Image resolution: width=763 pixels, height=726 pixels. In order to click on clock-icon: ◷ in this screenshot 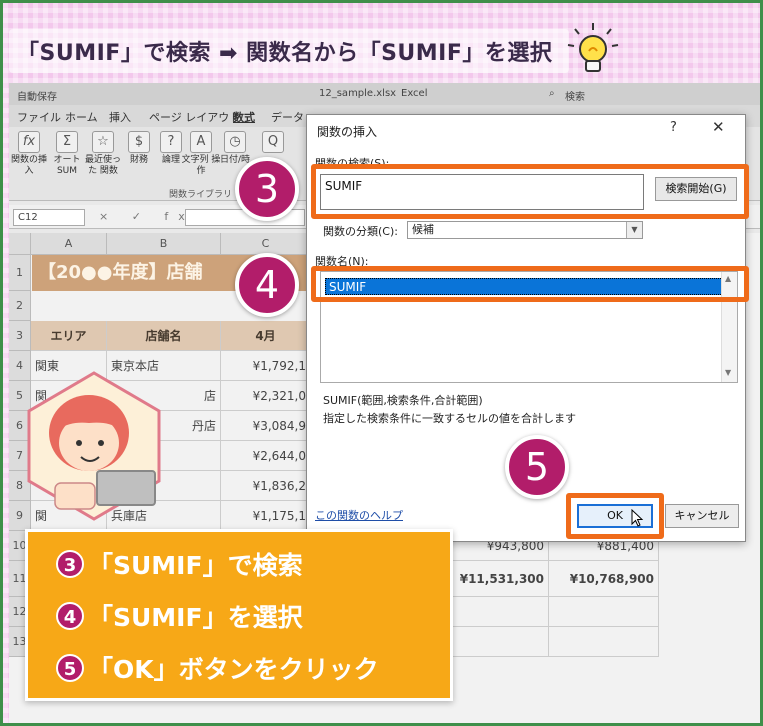, I will do `click(235, 142)`.